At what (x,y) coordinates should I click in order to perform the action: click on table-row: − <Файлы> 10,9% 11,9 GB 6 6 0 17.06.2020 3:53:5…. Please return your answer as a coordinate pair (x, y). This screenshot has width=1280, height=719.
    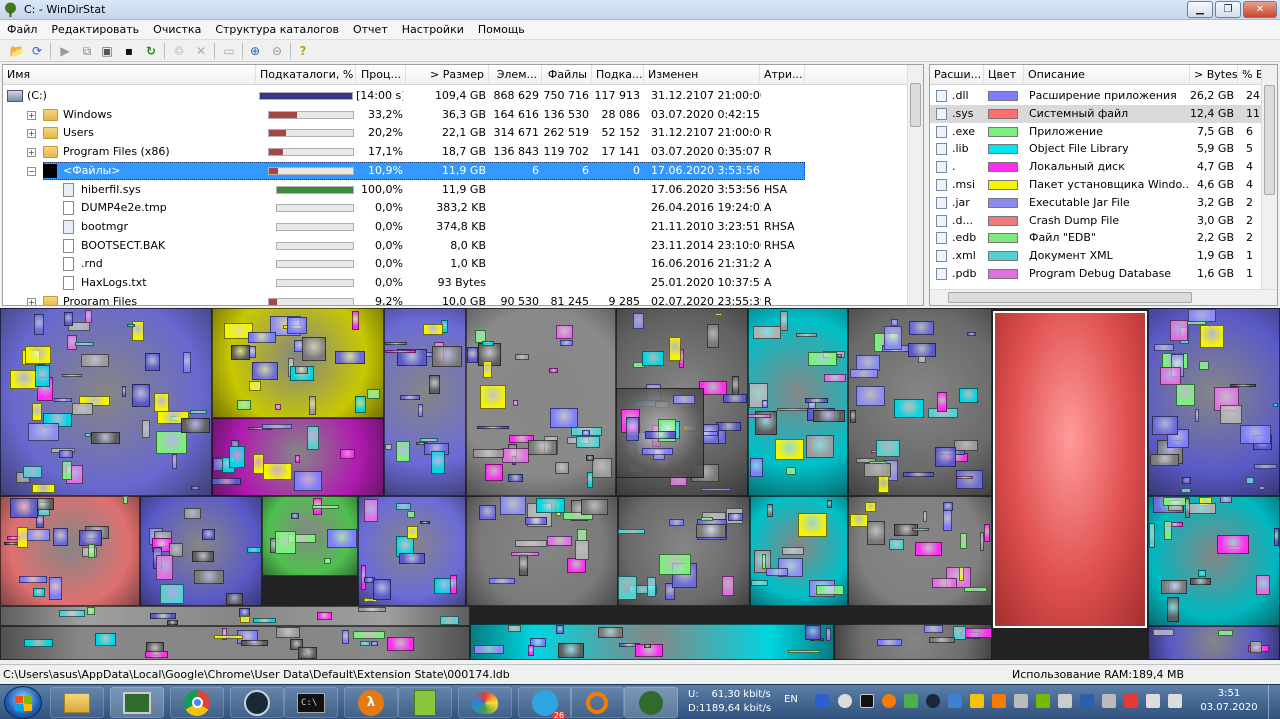
    Looking at the image, I should click on (456, 170).